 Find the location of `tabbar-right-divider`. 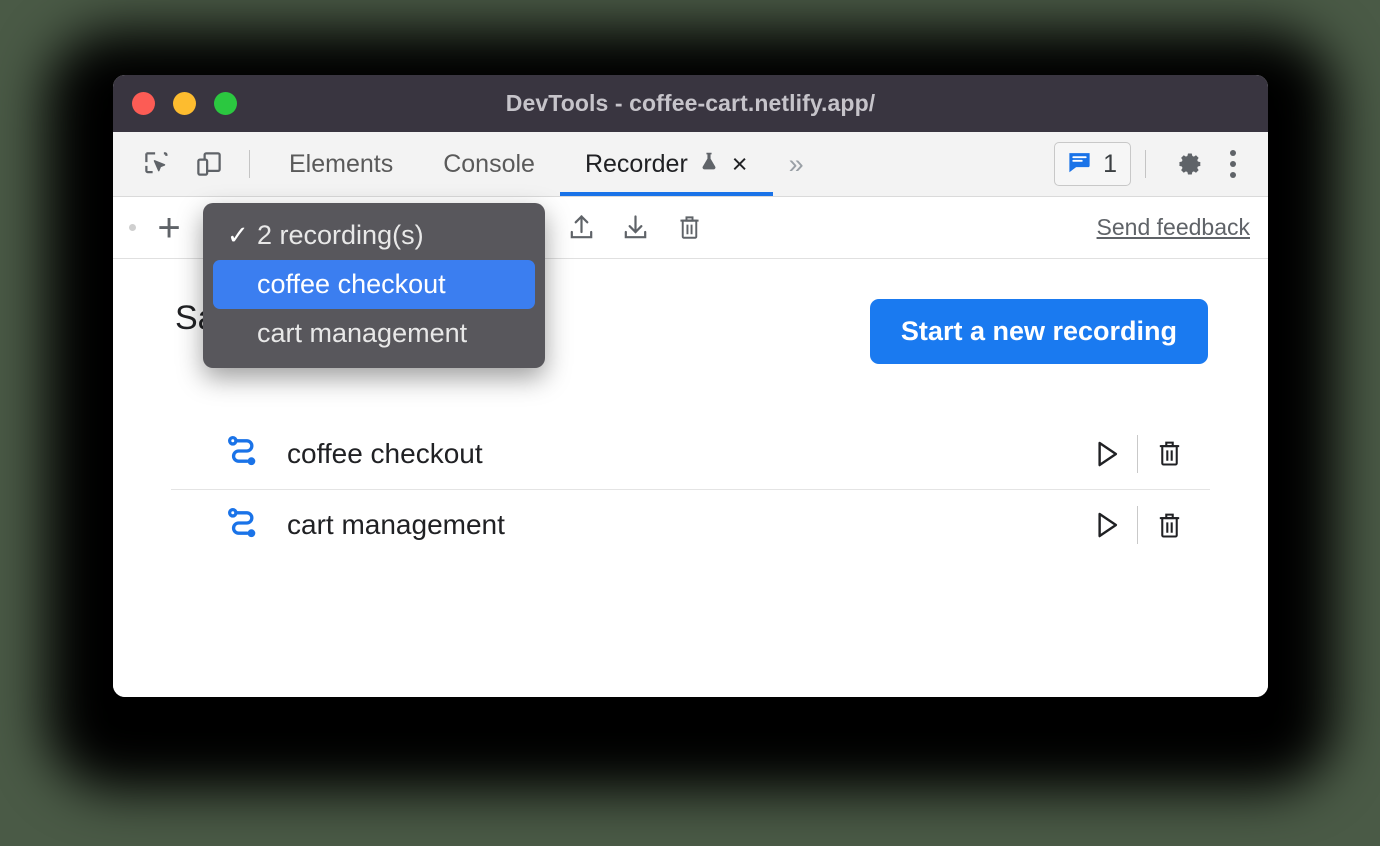

tabbar-right-divider is located at coordinates (1145, 164).